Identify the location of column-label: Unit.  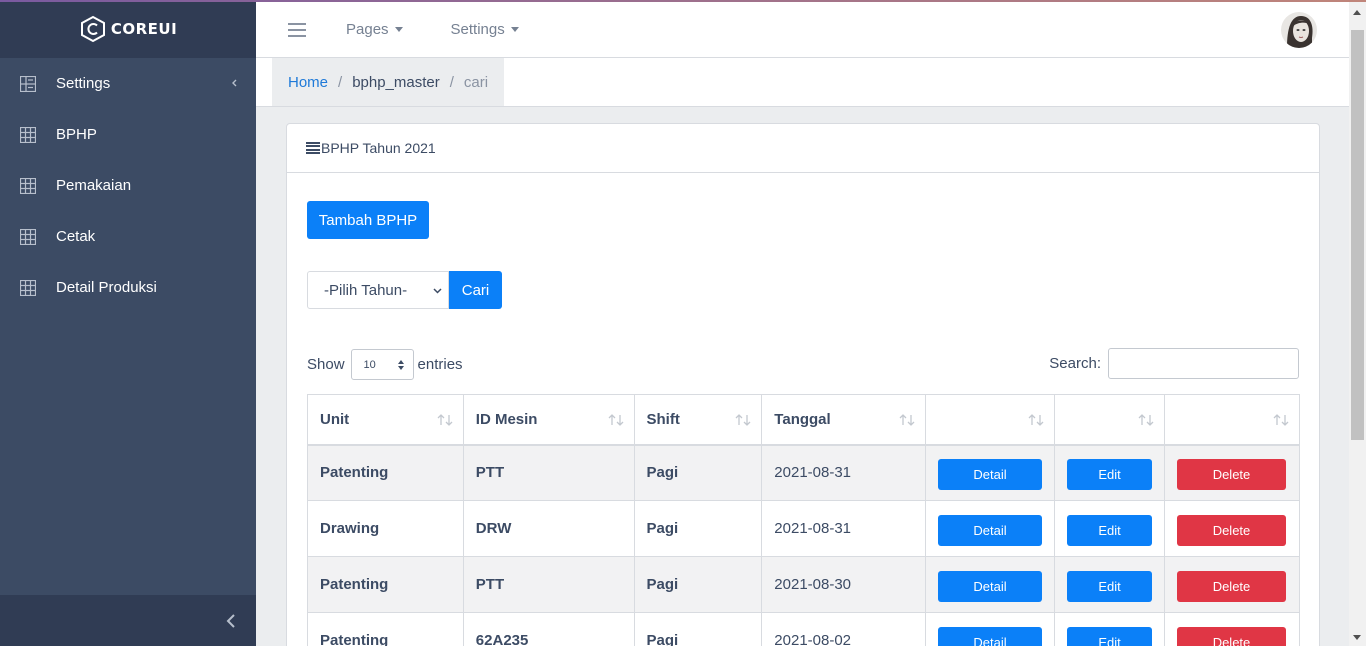
(335, 419).